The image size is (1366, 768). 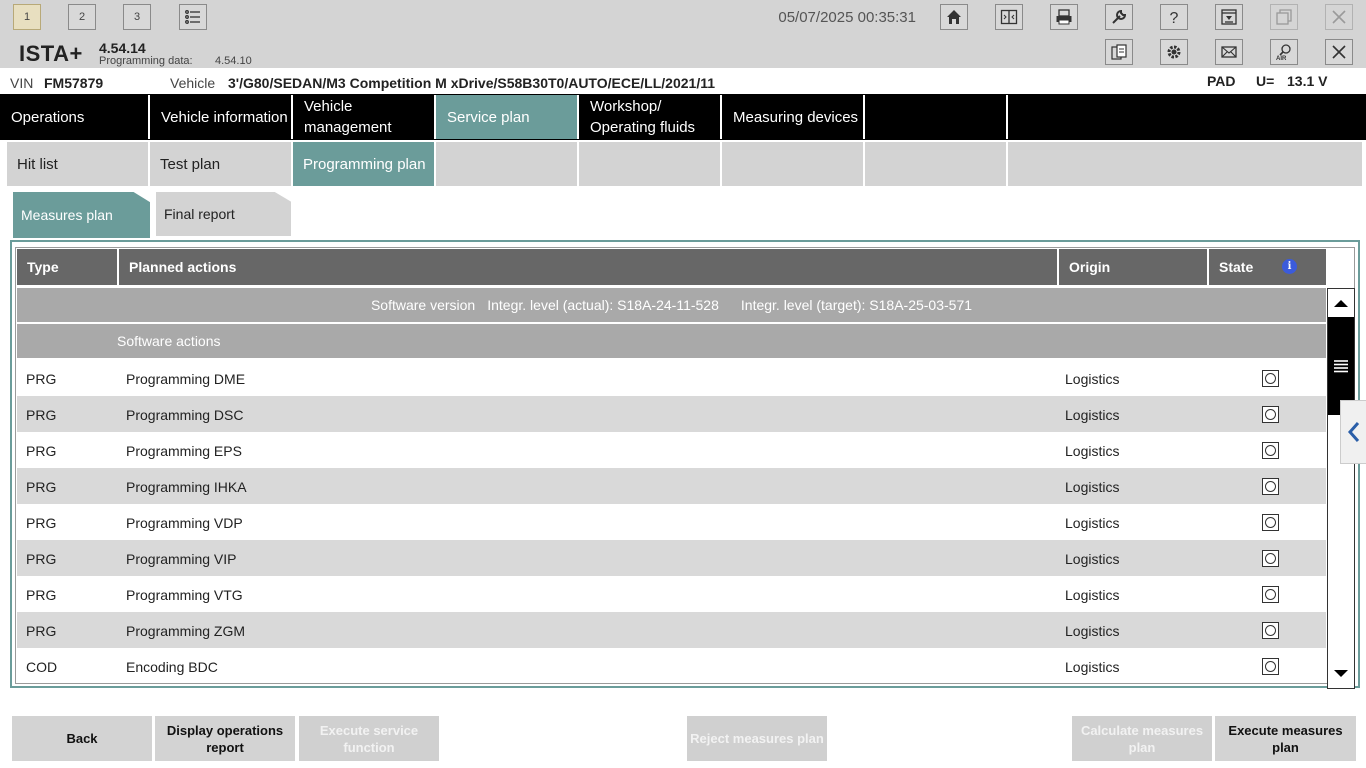 What do you see at coordinates (856, 305) in the screenshot?
I see `integr-level-target: Integr. level (target): S18A-25-03-571` at bounding box center [856, 305].